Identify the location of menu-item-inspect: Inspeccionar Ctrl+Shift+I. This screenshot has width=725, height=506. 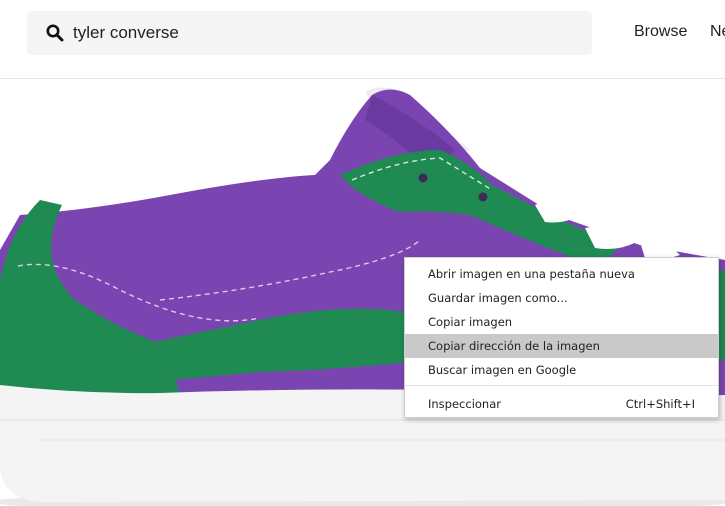
(561, 404).